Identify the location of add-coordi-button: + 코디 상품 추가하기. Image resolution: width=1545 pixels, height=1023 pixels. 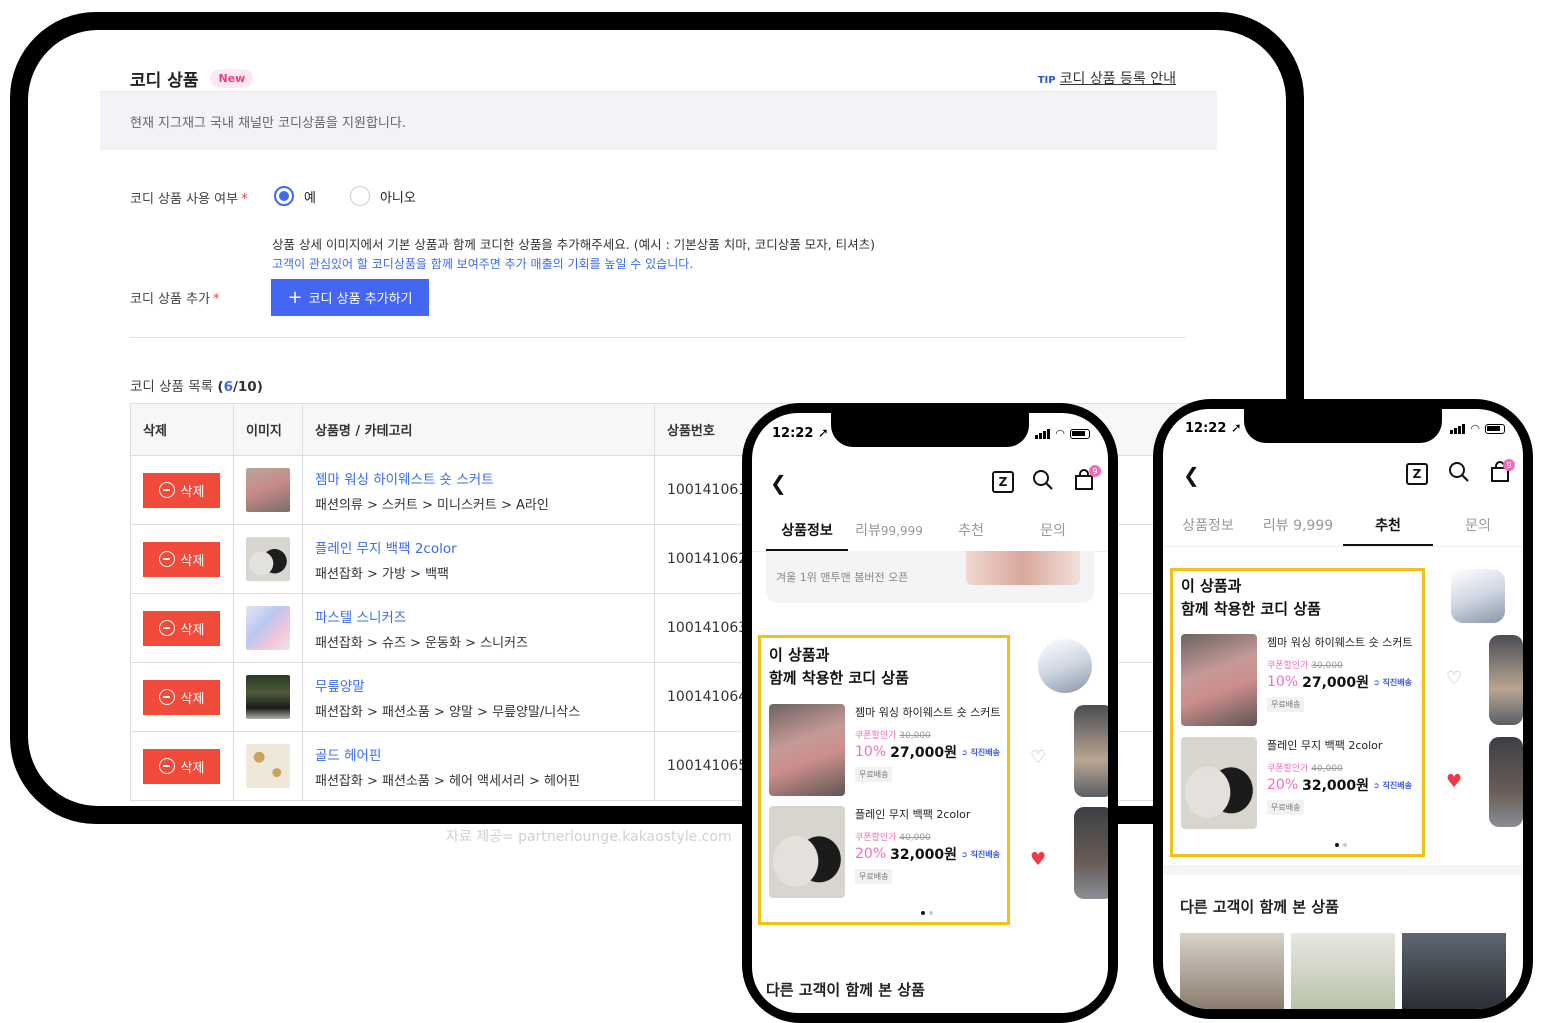
(350, 297).